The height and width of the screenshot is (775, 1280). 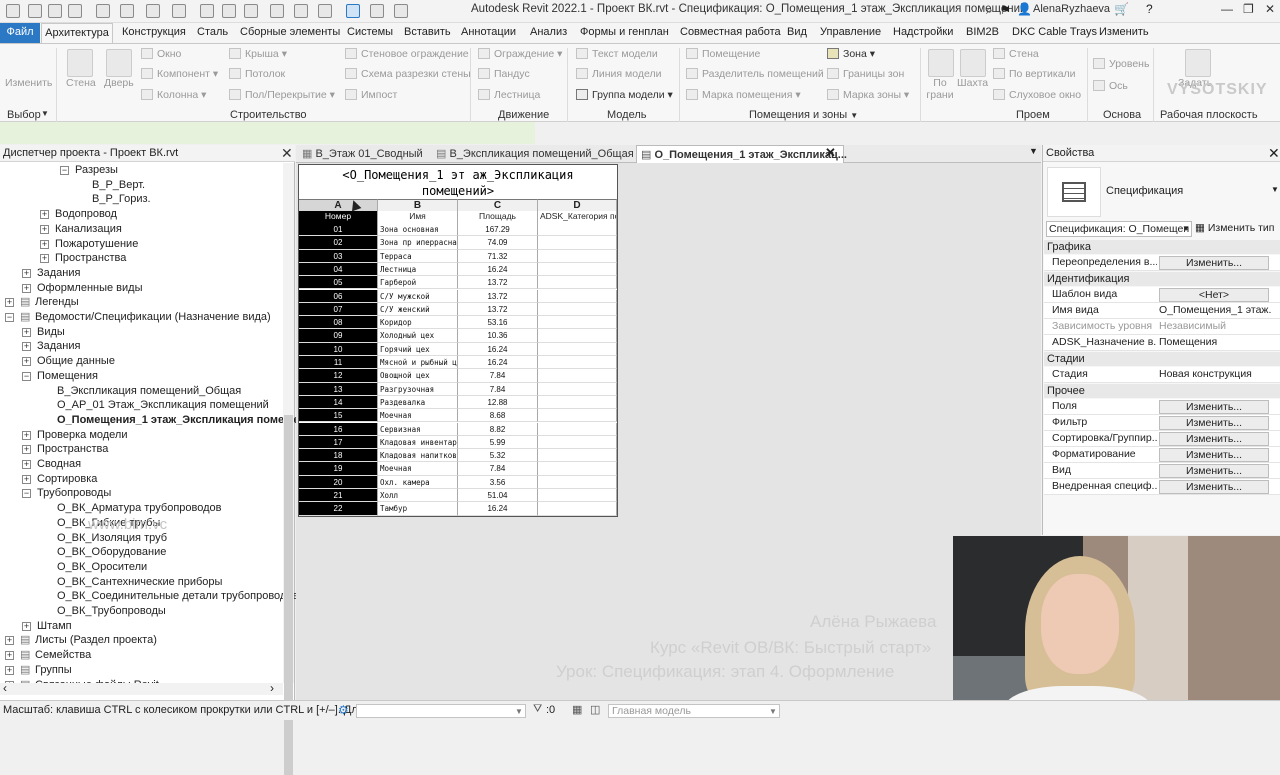 I want to click on browser-item: Разрезы, so click(x=96, y=170).